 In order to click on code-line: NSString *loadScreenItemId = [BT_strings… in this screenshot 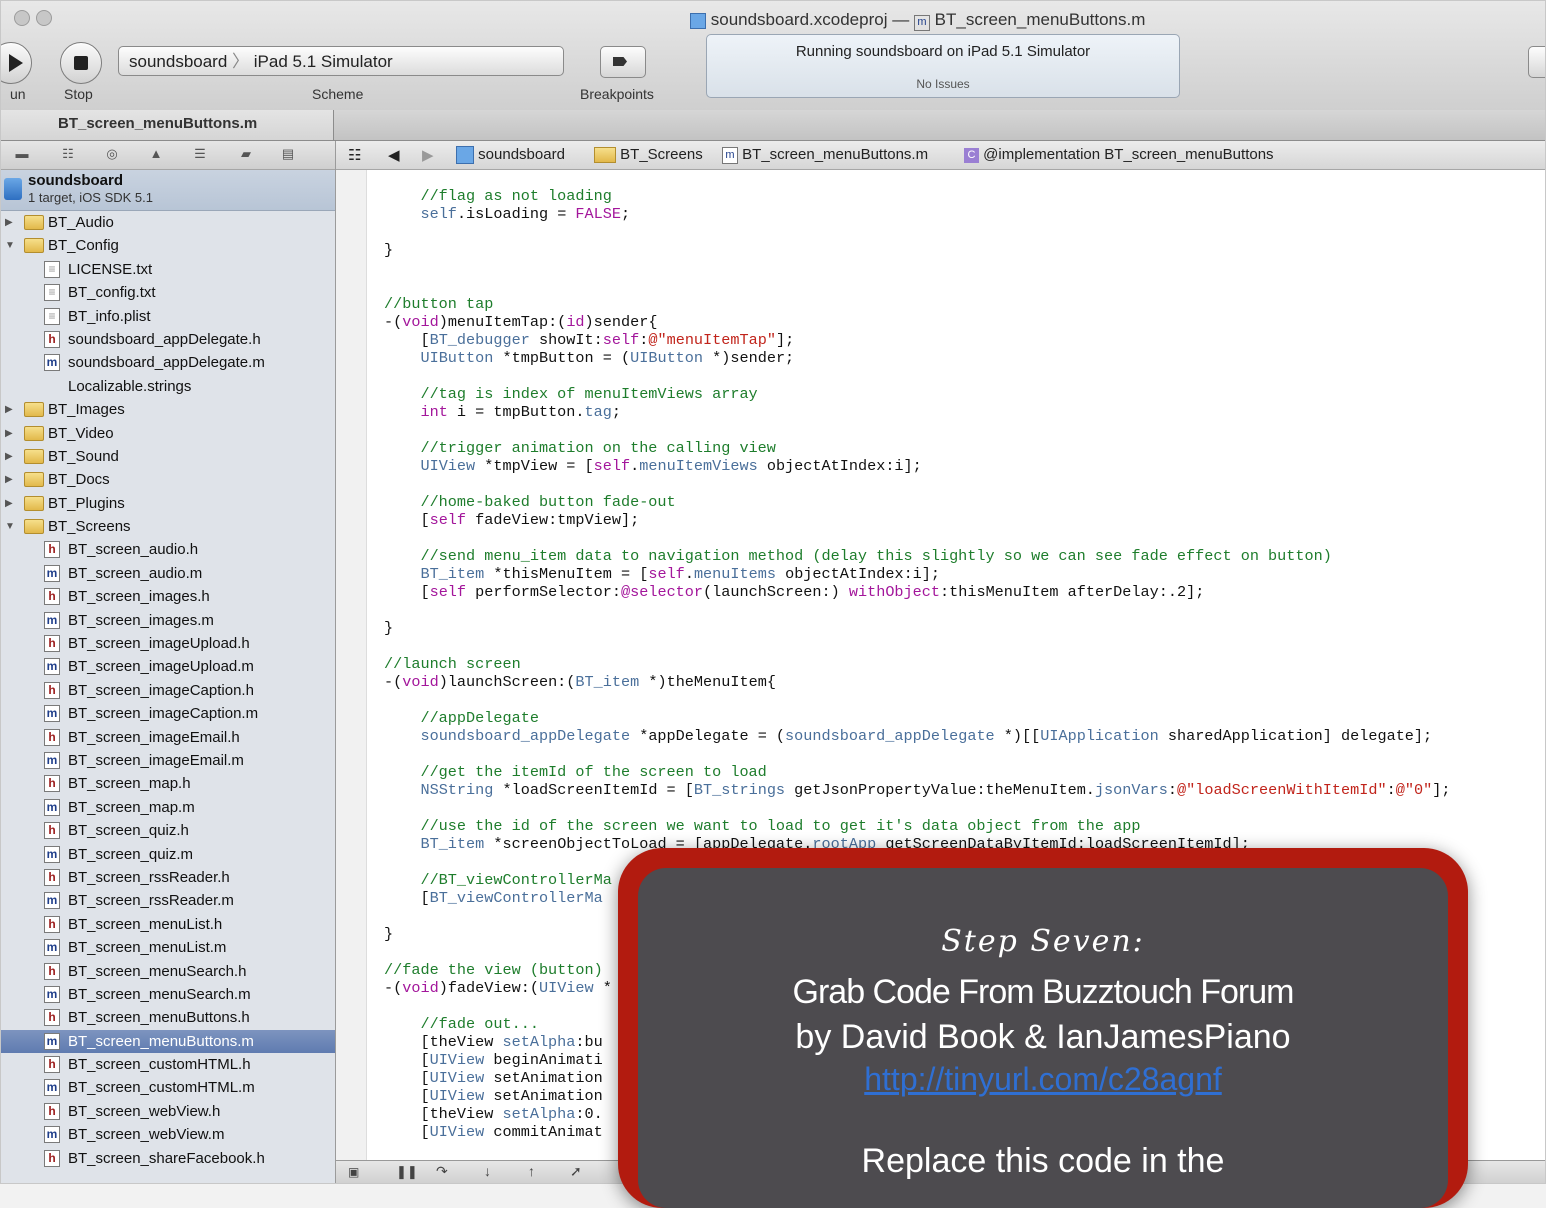, I will do `click(917, 790)`.